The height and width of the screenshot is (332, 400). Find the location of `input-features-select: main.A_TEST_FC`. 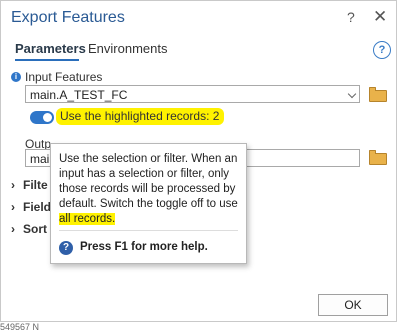

input-features-select: main.A_TEST_FC is located at coordinates (192, 94).